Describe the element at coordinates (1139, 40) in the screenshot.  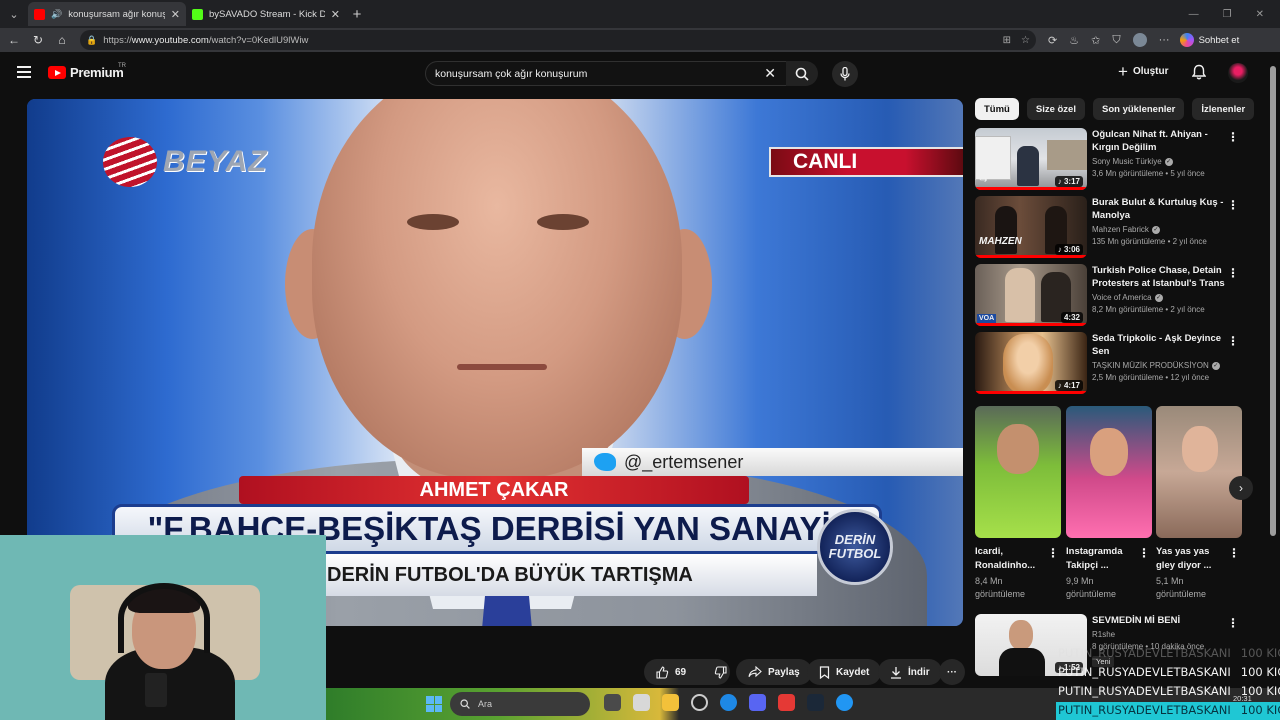
I see `profile-icon` at that location.